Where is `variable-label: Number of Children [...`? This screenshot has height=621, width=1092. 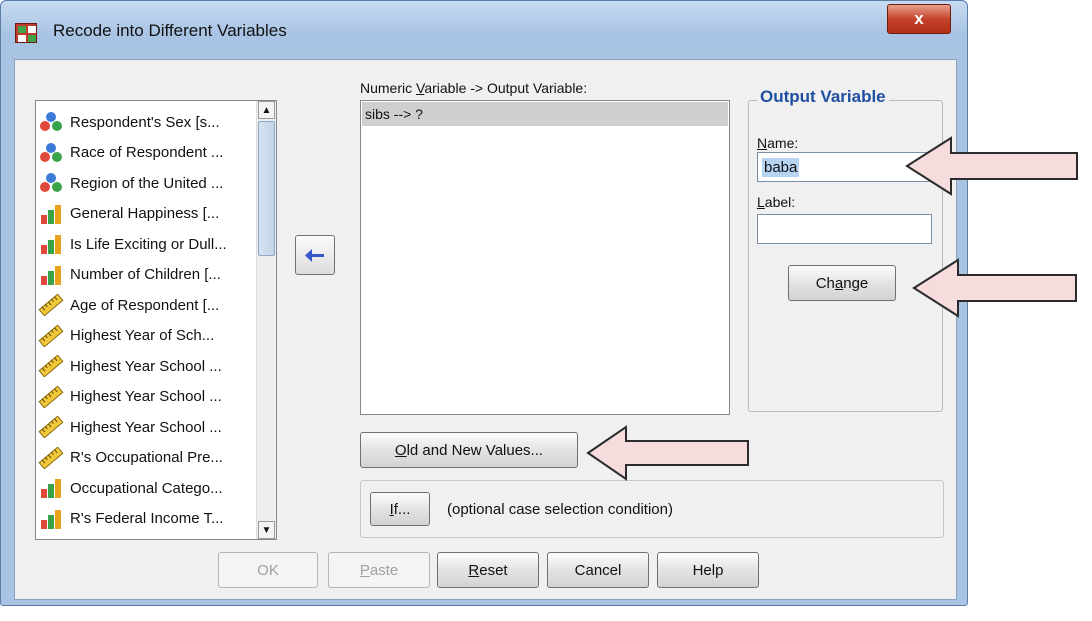
variable-label: Number of Children [... is located at coordinates (145, 274).